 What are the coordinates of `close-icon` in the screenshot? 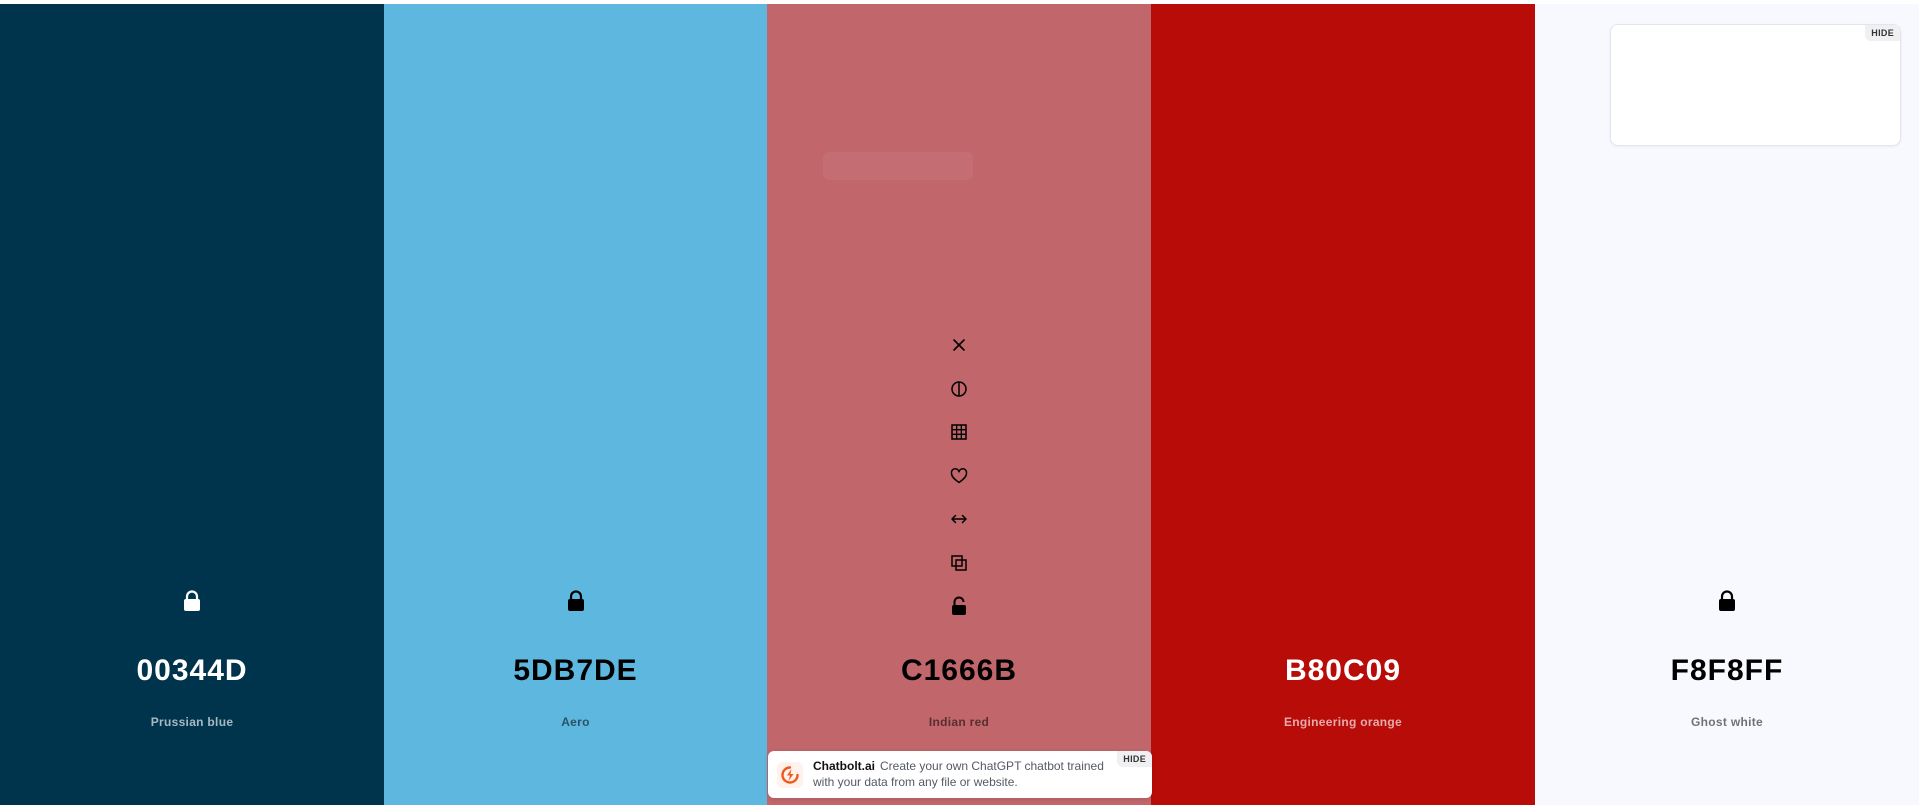 It's located at (959, 345).